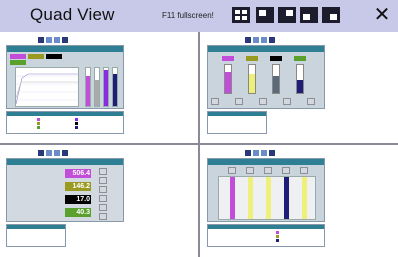 This screenshot has height=257, width=398. What do you see at coordinates (51, 213) in the screenshot?
I see `process-value-row: 40.3` at bounding box center [51, 213].